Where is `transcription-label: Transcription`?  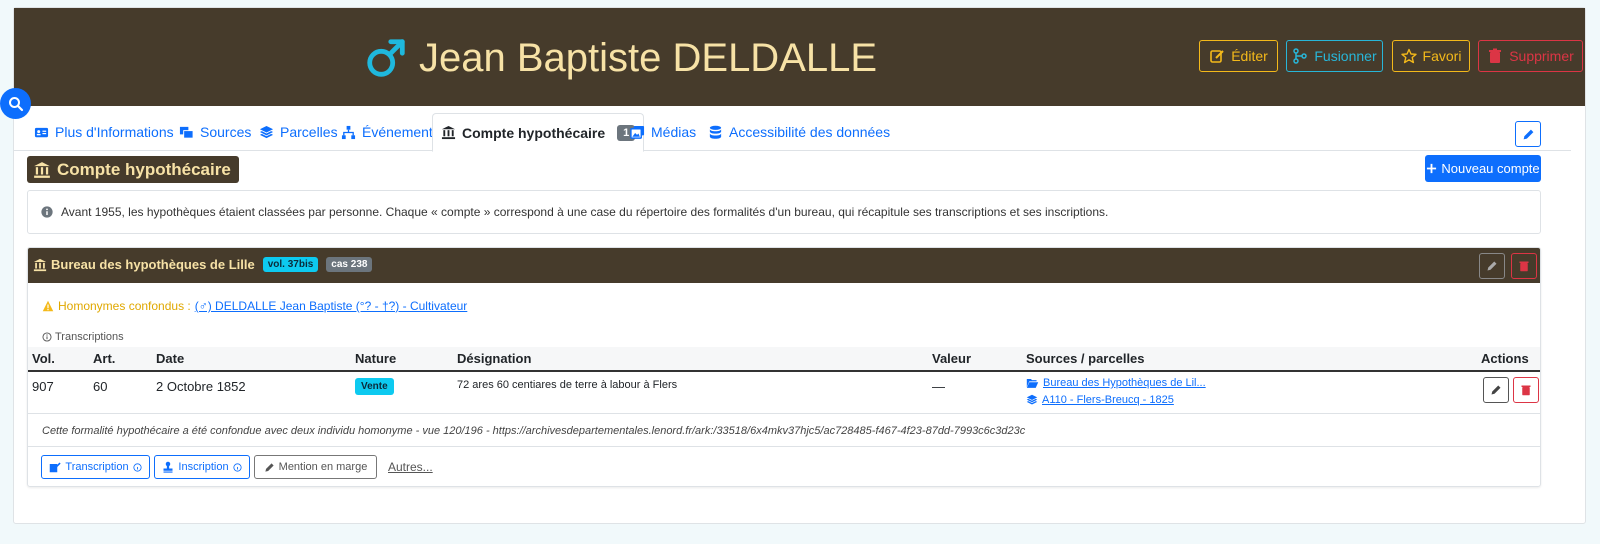
transcription-label: Transcription is located at coordinates (97, 467).